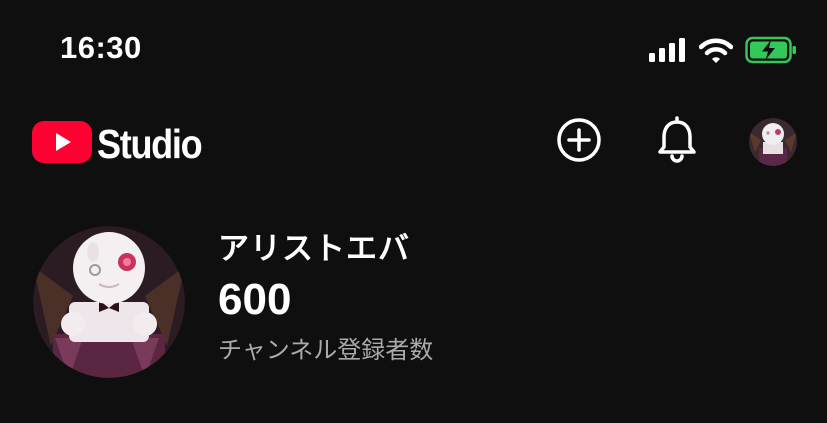 This screenshot has height=423, width=827. I want to click on header-actions, so click(676, 142).